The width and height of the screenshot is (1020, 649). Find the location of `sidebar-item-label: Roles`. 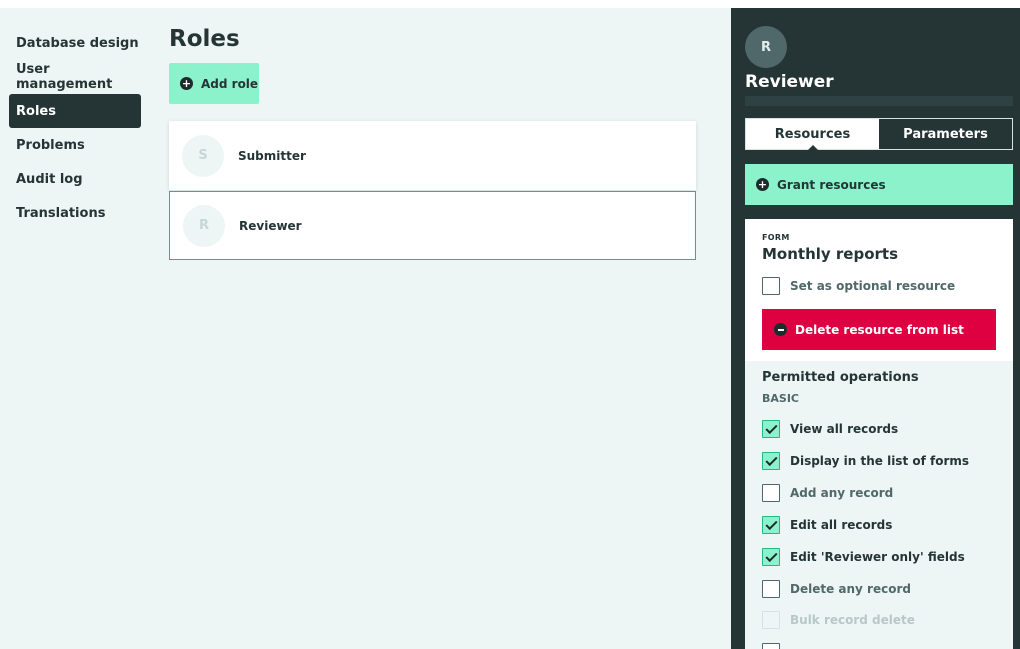

sidebar-item-label: Roles is located at coordinates (36, 111).